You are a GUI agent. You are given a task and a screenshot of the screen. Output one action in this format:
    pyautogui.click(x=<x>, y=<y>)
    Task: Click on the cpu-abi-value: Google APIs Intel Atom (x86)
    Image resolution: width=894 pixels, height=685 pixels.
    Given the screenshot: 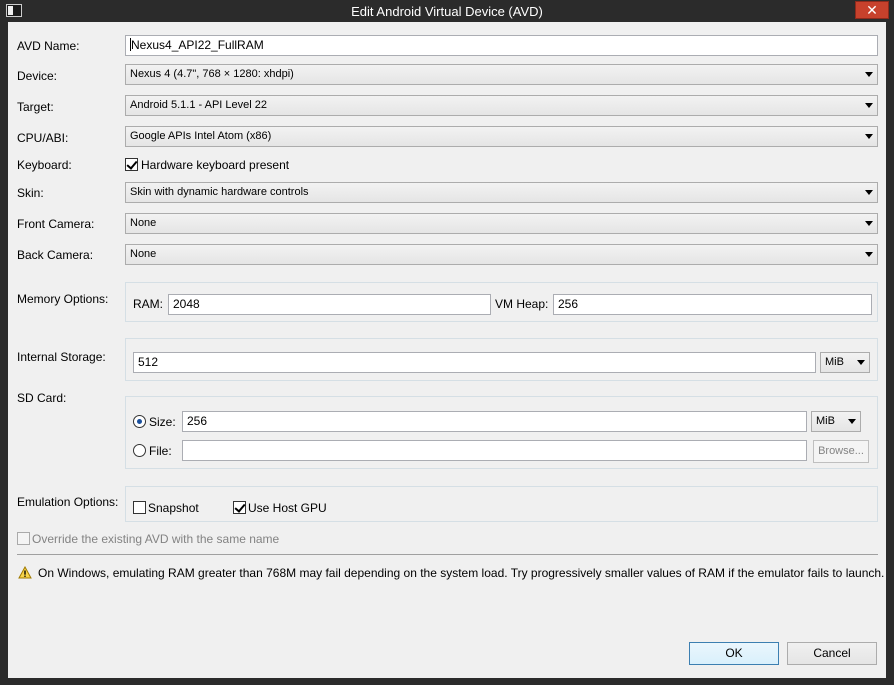 What is the action you would take?
    pyautogui.click(x=201, y=136)
    